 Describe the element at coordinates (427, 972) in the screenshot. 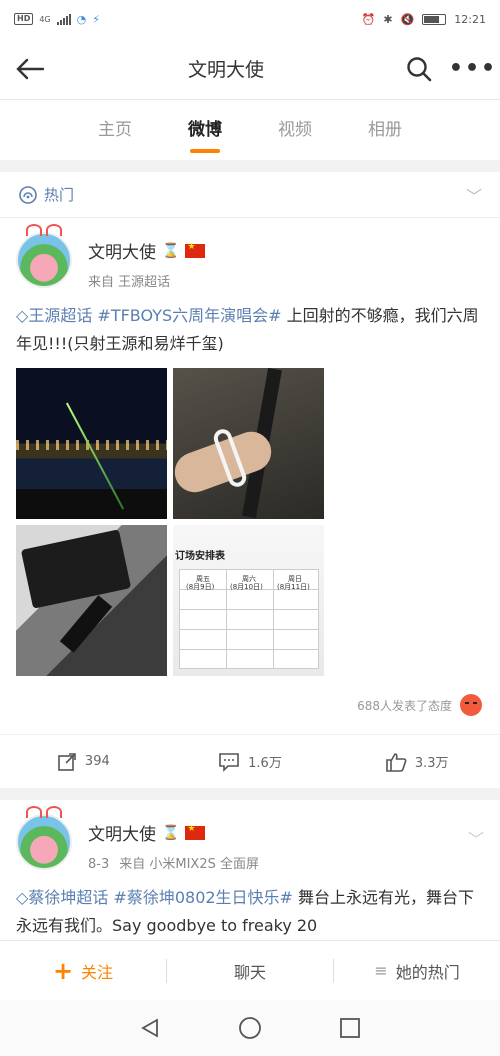

I see `her-hot-label: 她的热门` at that location.